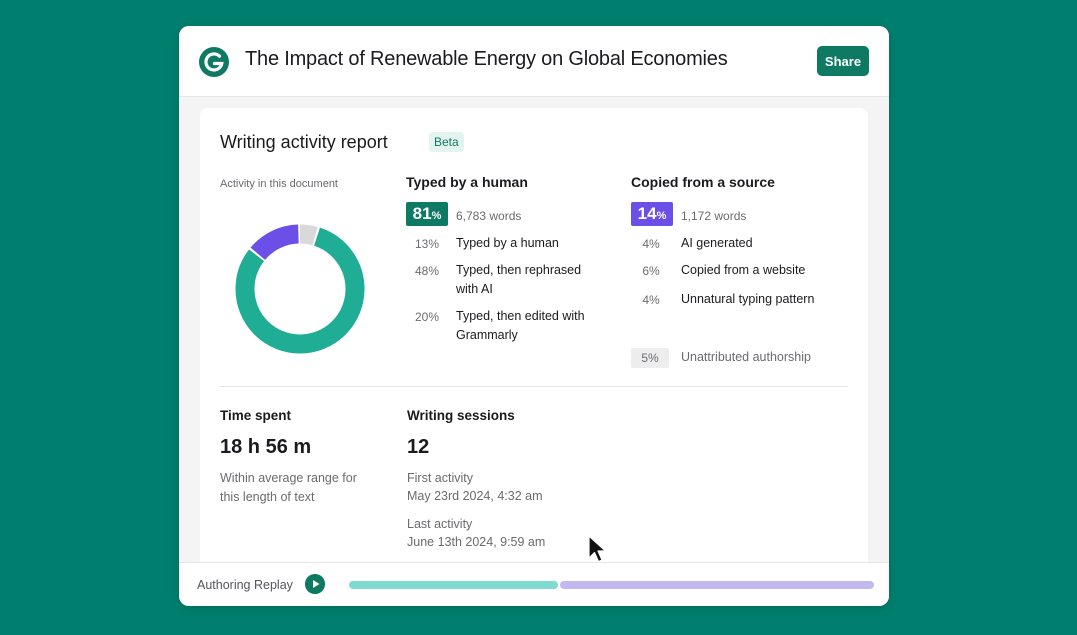 The height and width of the screenshot is (635, 1077). Describe the element at coordinates (489, 216) in the screenshot. I see `typed-word-count: 6,783 words` at that location.